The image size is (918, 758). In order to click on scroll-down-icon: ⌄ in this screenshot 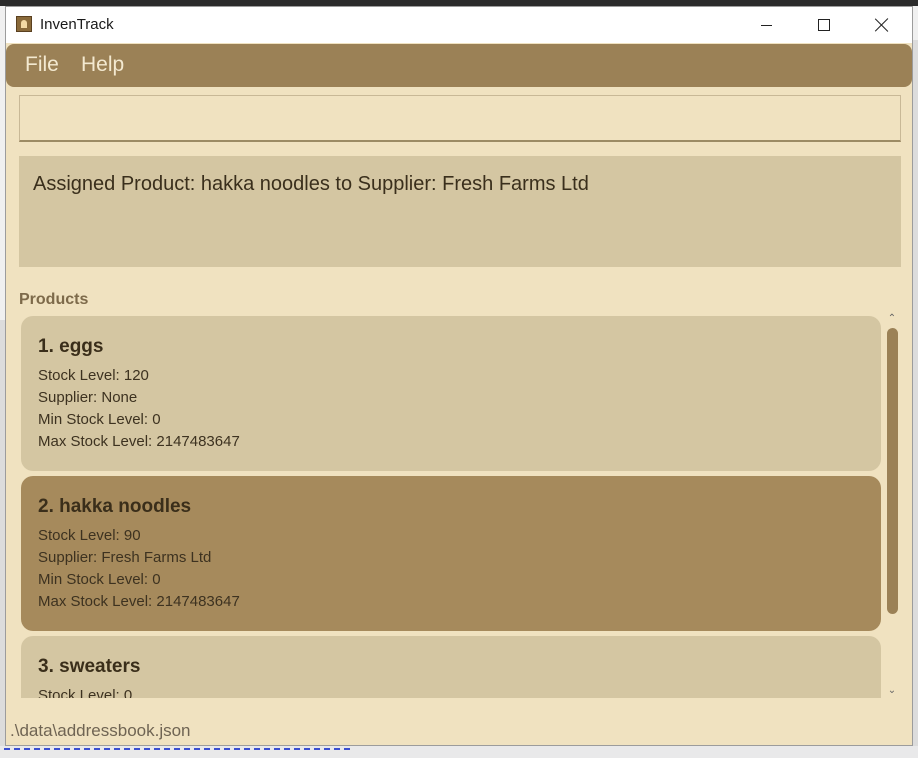, I will do `click(892, 691)`.